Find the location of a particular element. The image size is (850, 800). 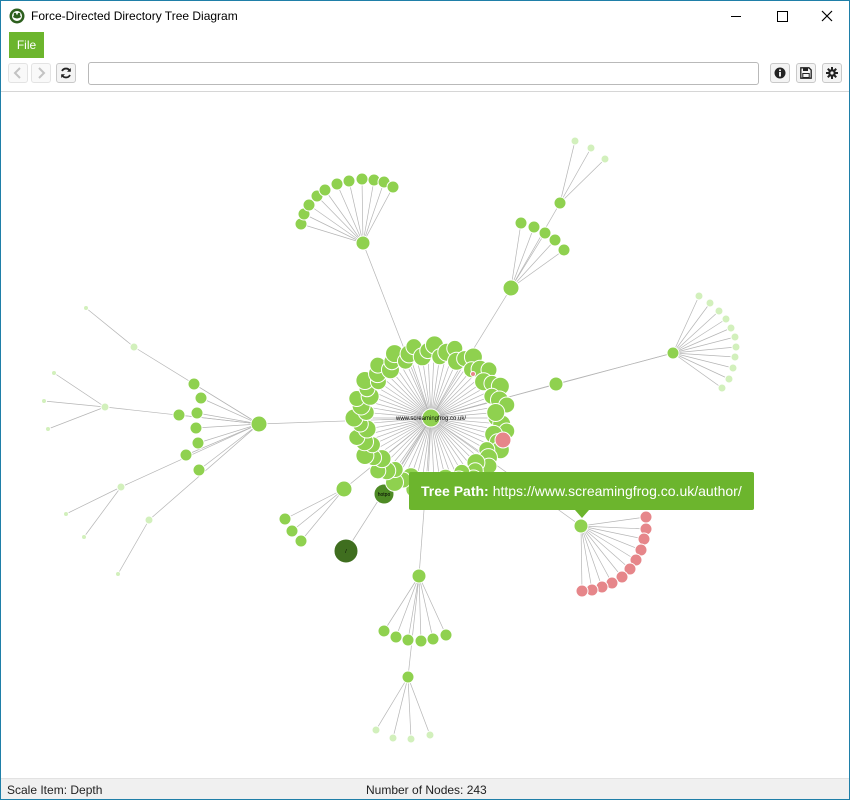

node-label: www.screamingfrog.co.uk/ is located at coordinates (430, 419).